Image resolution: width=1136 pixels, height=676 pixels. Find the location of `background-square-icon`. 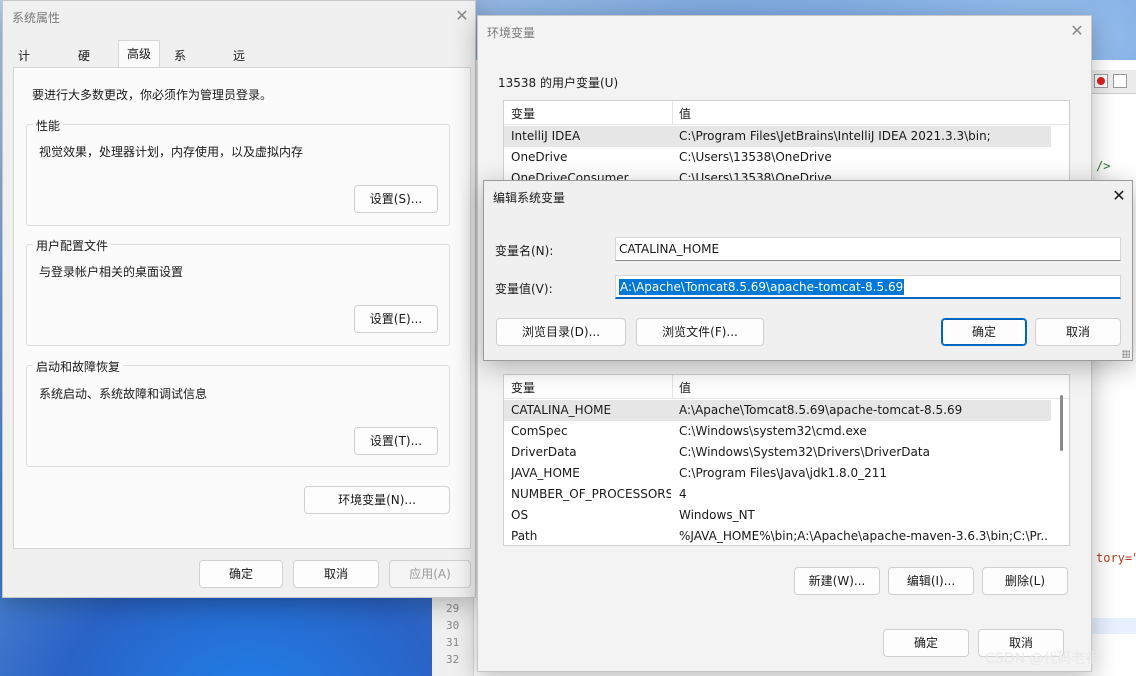

background-square-icon is located at coordinates (1120, 81).